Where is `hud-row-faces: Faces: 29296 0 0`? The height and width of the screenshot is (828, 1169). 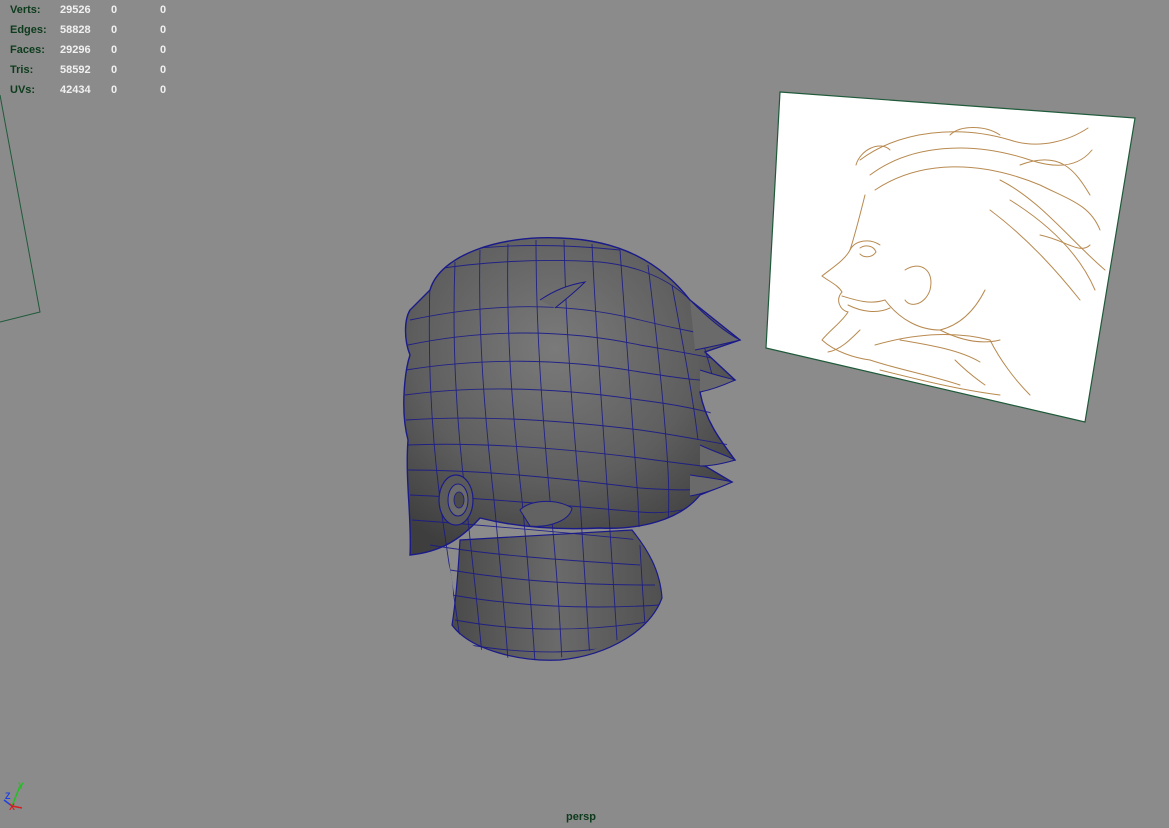
hud-row-faces: Faces: 29296 0 0 is located at coordinates (95, 50).